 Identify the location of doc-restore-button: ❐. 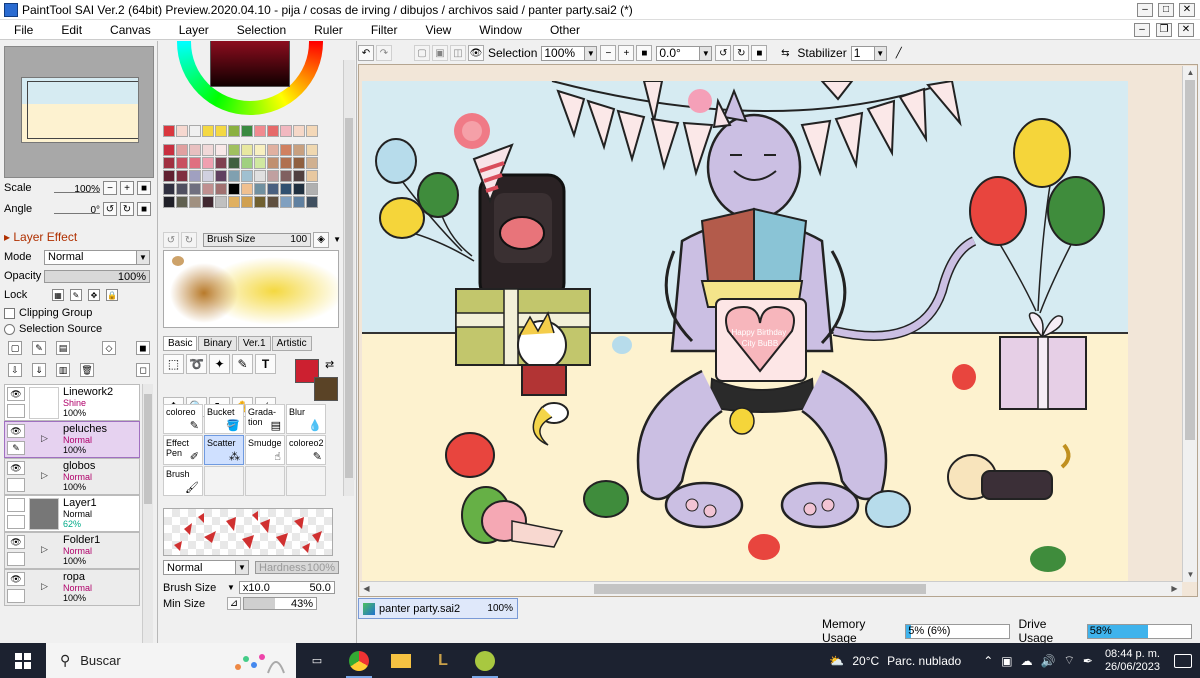
(1164, 29).